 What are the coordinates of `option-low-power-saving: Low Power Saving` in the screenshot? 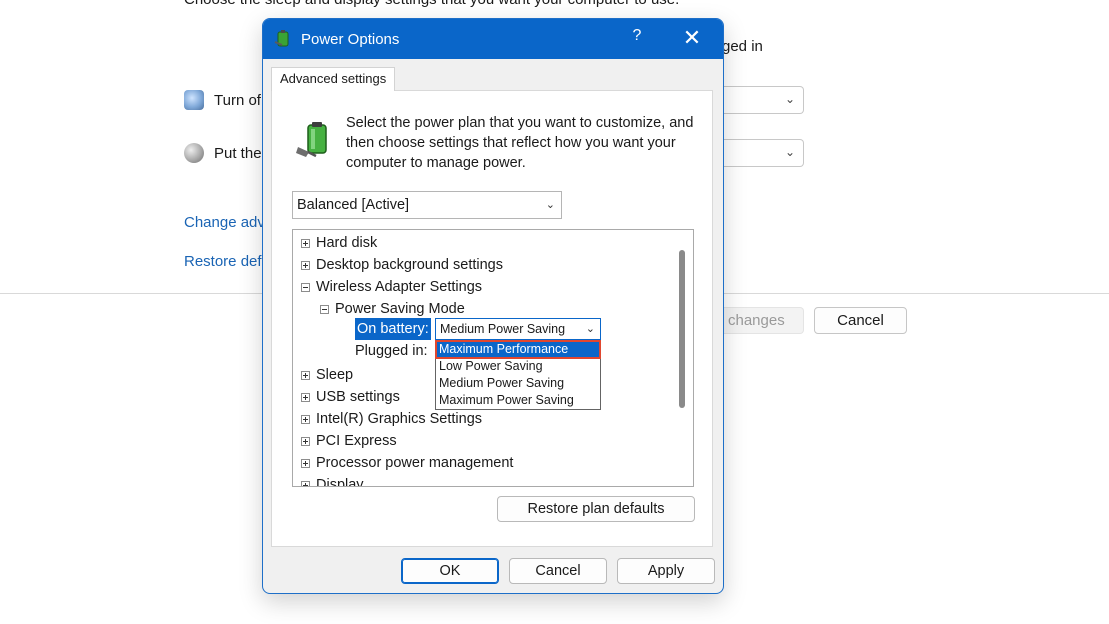 It's located at (518, 366).